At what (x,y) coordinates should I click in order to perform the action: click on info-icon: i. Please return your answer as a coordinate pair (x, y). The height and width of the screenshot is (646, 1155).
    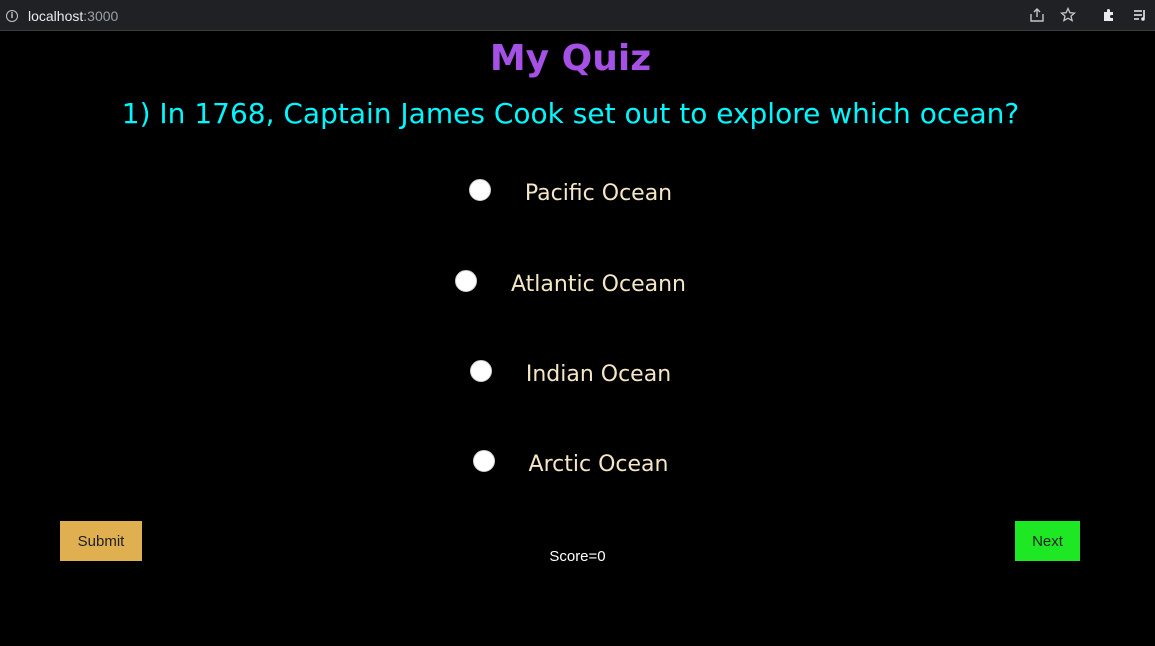
    Looking at the image, I should click on (12, 15).